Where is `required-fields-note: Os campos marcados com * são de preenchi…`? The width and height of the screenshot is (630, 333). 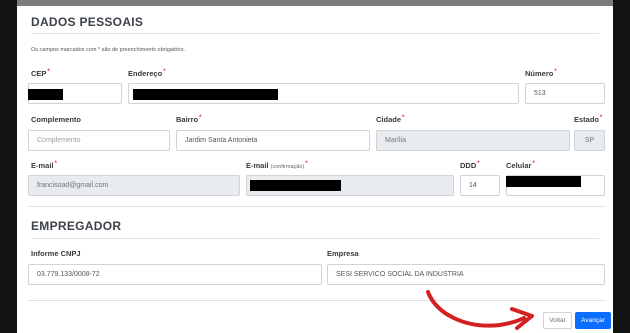
required-fields-note: Os campos marcados com * são de preenchi… is located at coordinates (108, 50).